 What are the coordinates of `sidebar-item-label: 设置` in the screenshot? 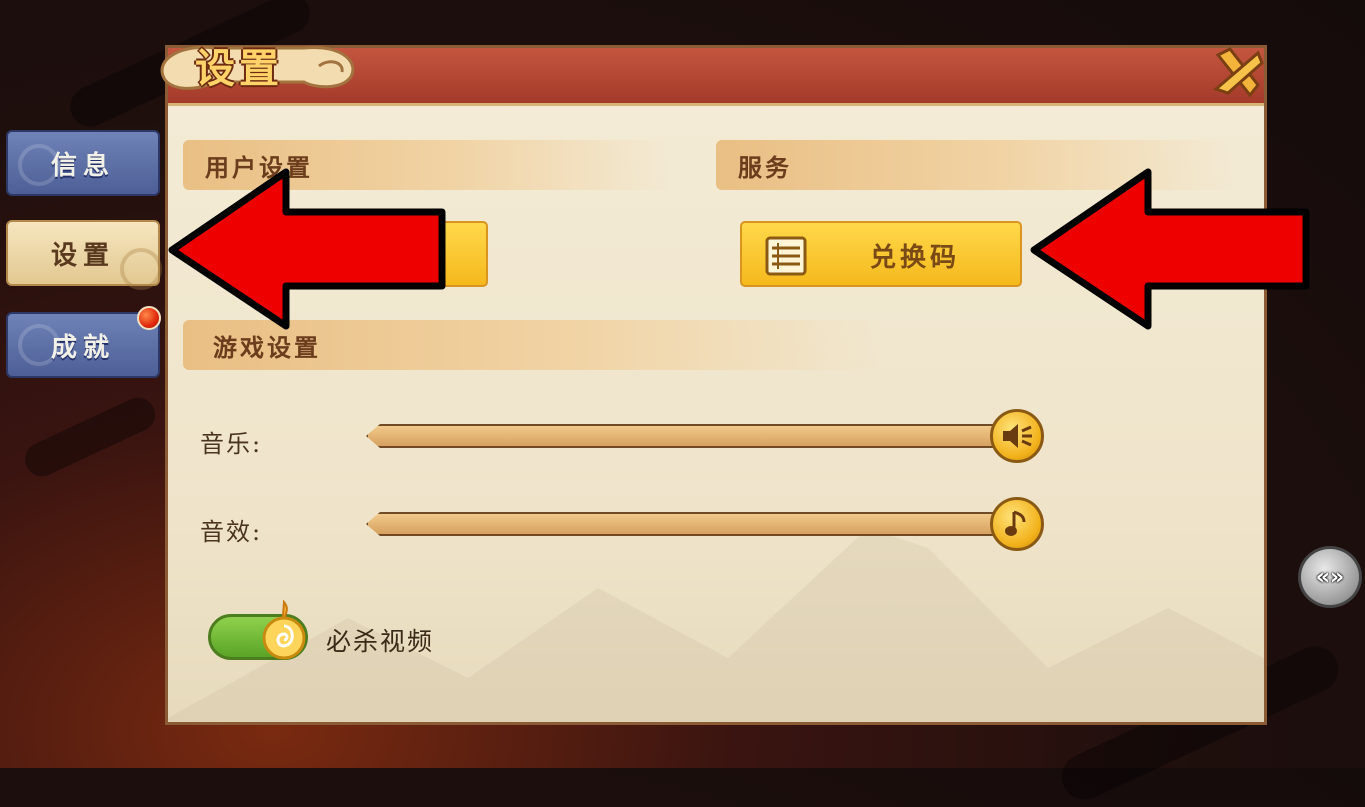 It's located at (82, 255).